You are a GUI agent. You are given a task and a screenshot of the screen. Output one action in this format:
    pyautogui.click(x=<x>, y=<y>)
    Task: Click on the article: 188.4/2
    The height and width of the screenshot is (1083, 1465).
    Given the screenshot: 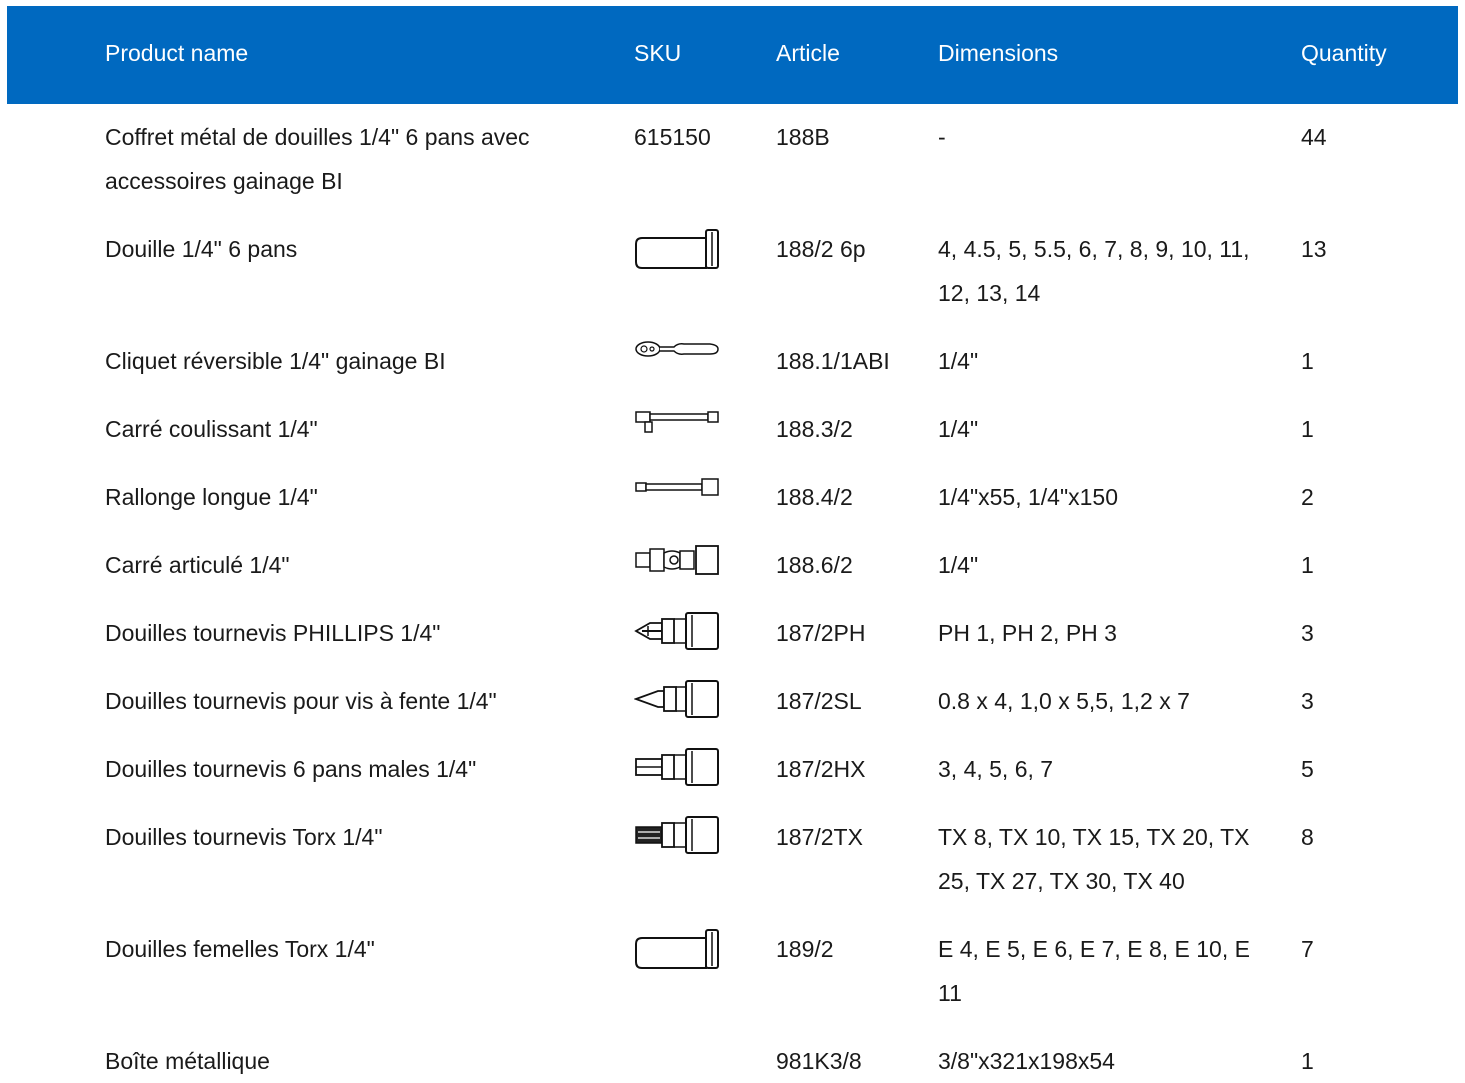 What is the action you would take?
    pyautogui.click(x=814, y=497)
    